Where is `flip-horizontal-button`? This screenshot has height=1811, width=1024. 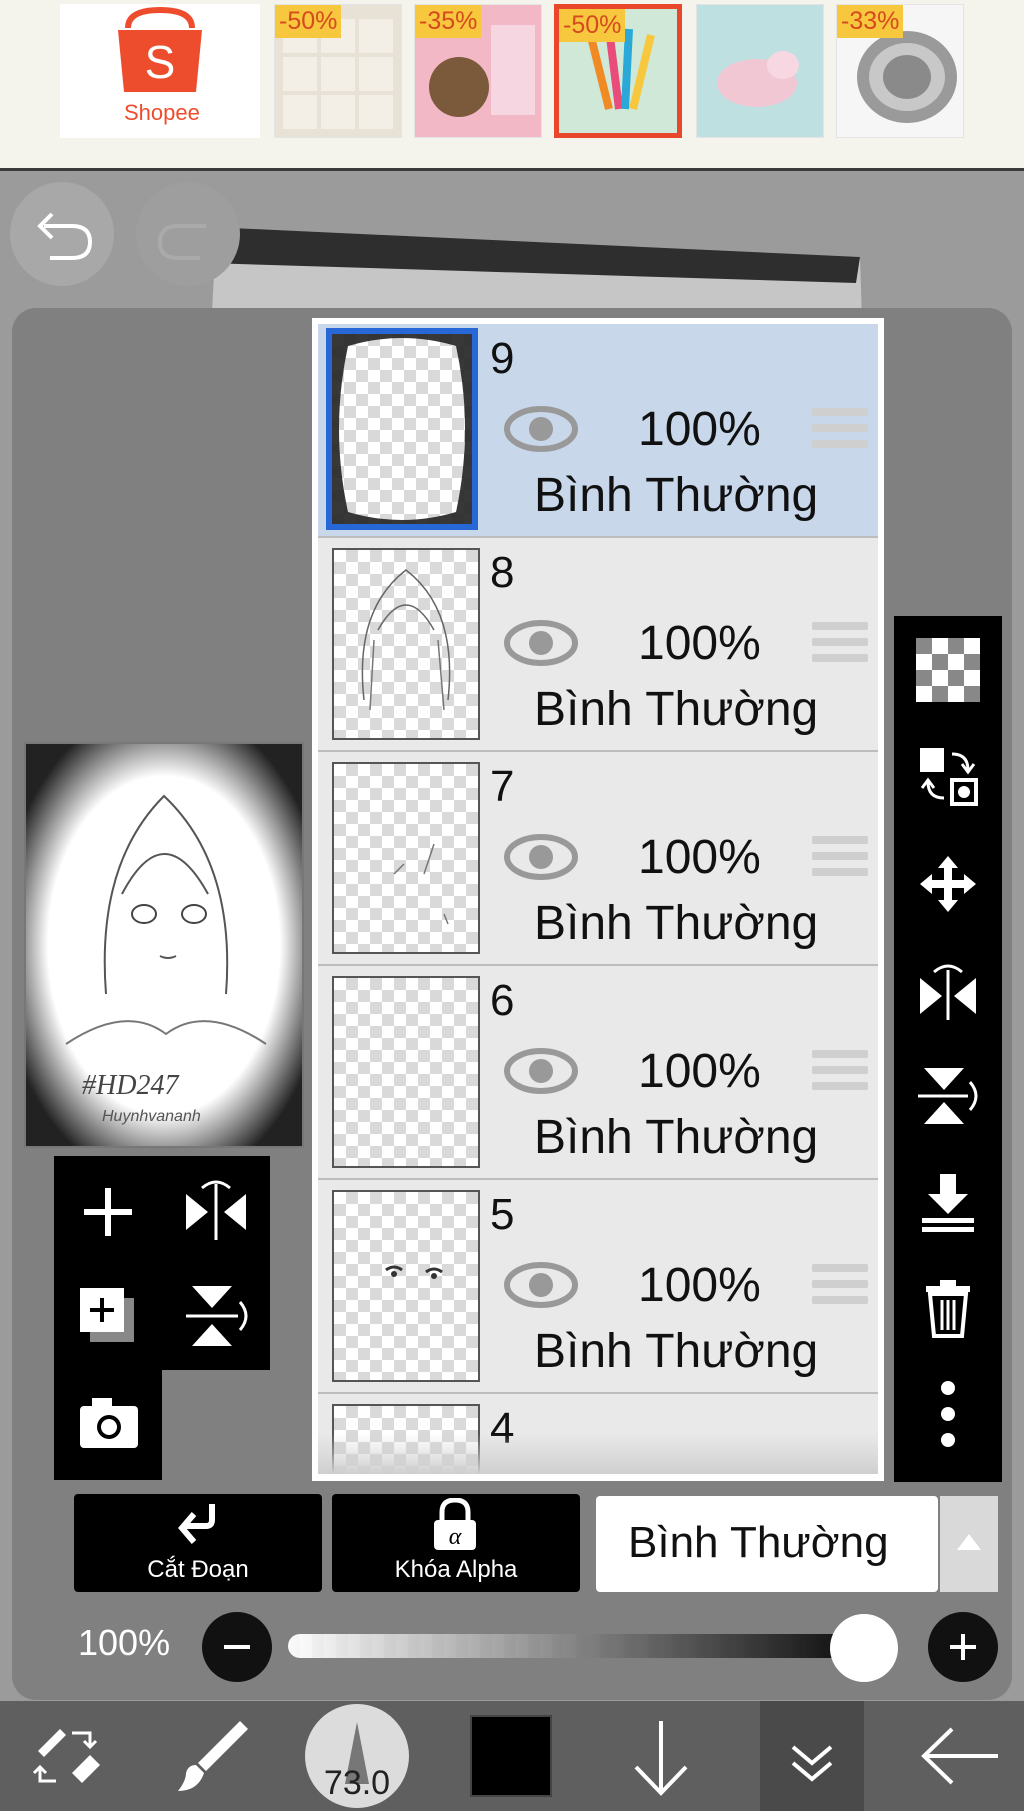
flip-horizontal-button is located at coordinates (216, 1212).